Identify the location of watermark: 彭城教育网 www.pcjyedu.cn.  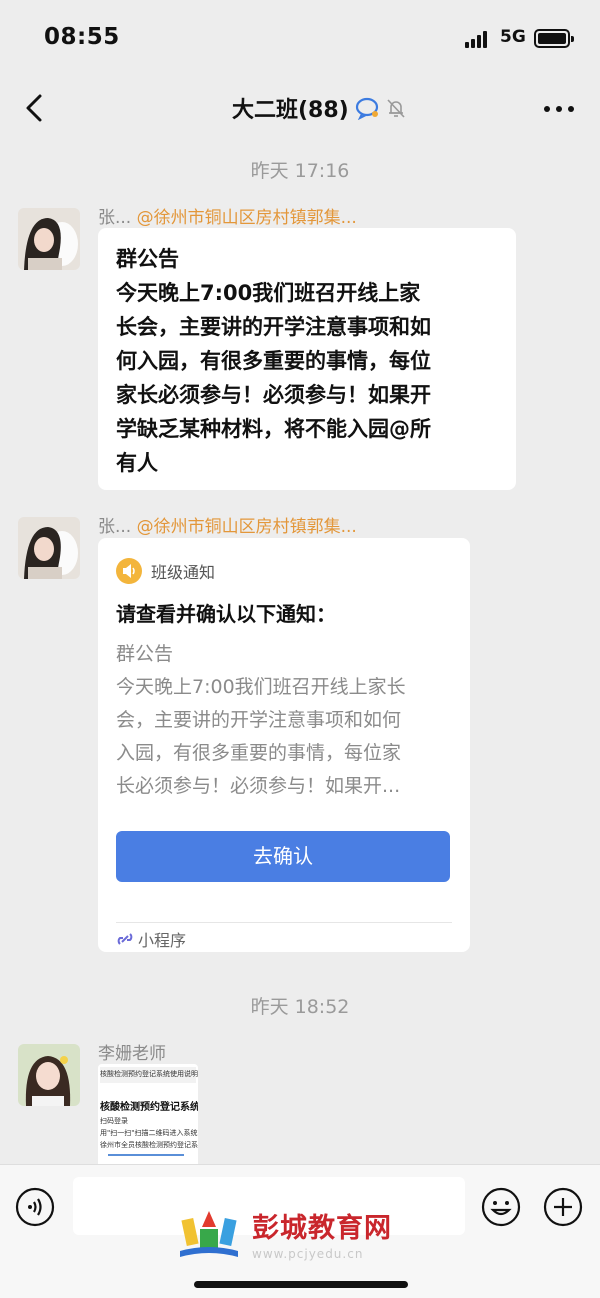
(284, 1233).